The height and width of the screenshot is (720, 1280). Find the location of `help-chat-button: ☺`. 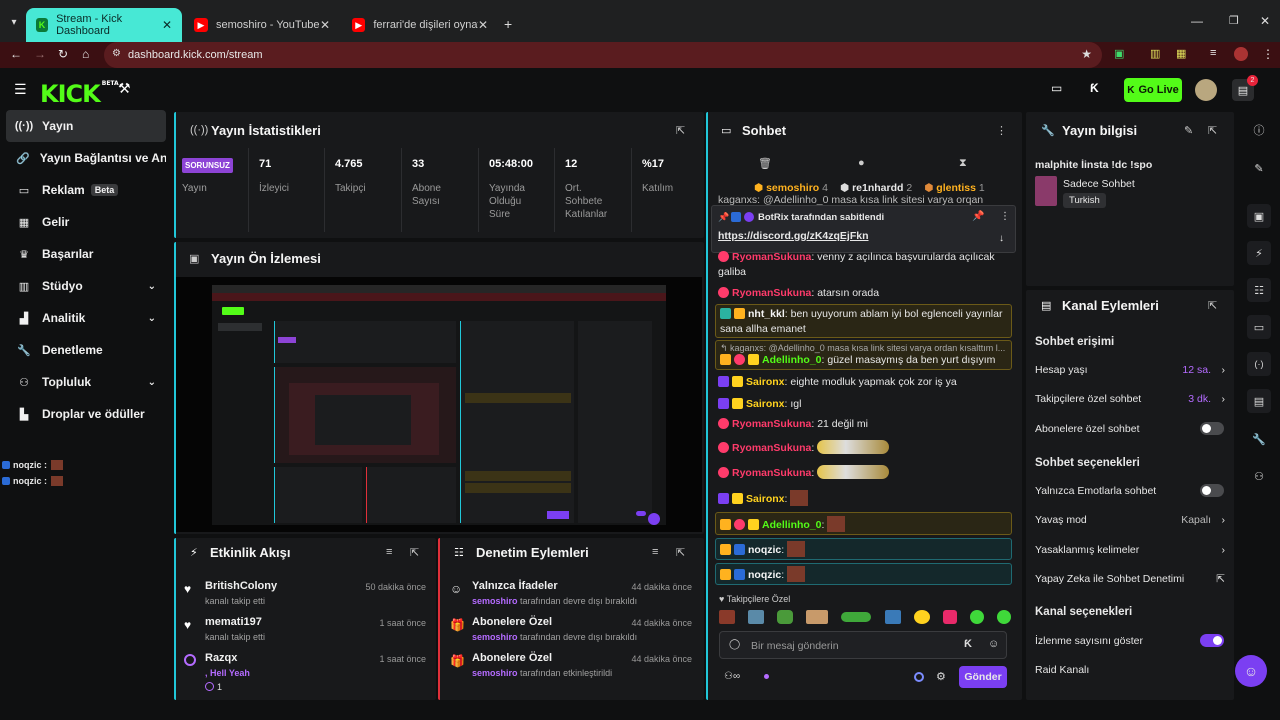

help-chat-button: ☺ is located at coordinates (1251, 671).